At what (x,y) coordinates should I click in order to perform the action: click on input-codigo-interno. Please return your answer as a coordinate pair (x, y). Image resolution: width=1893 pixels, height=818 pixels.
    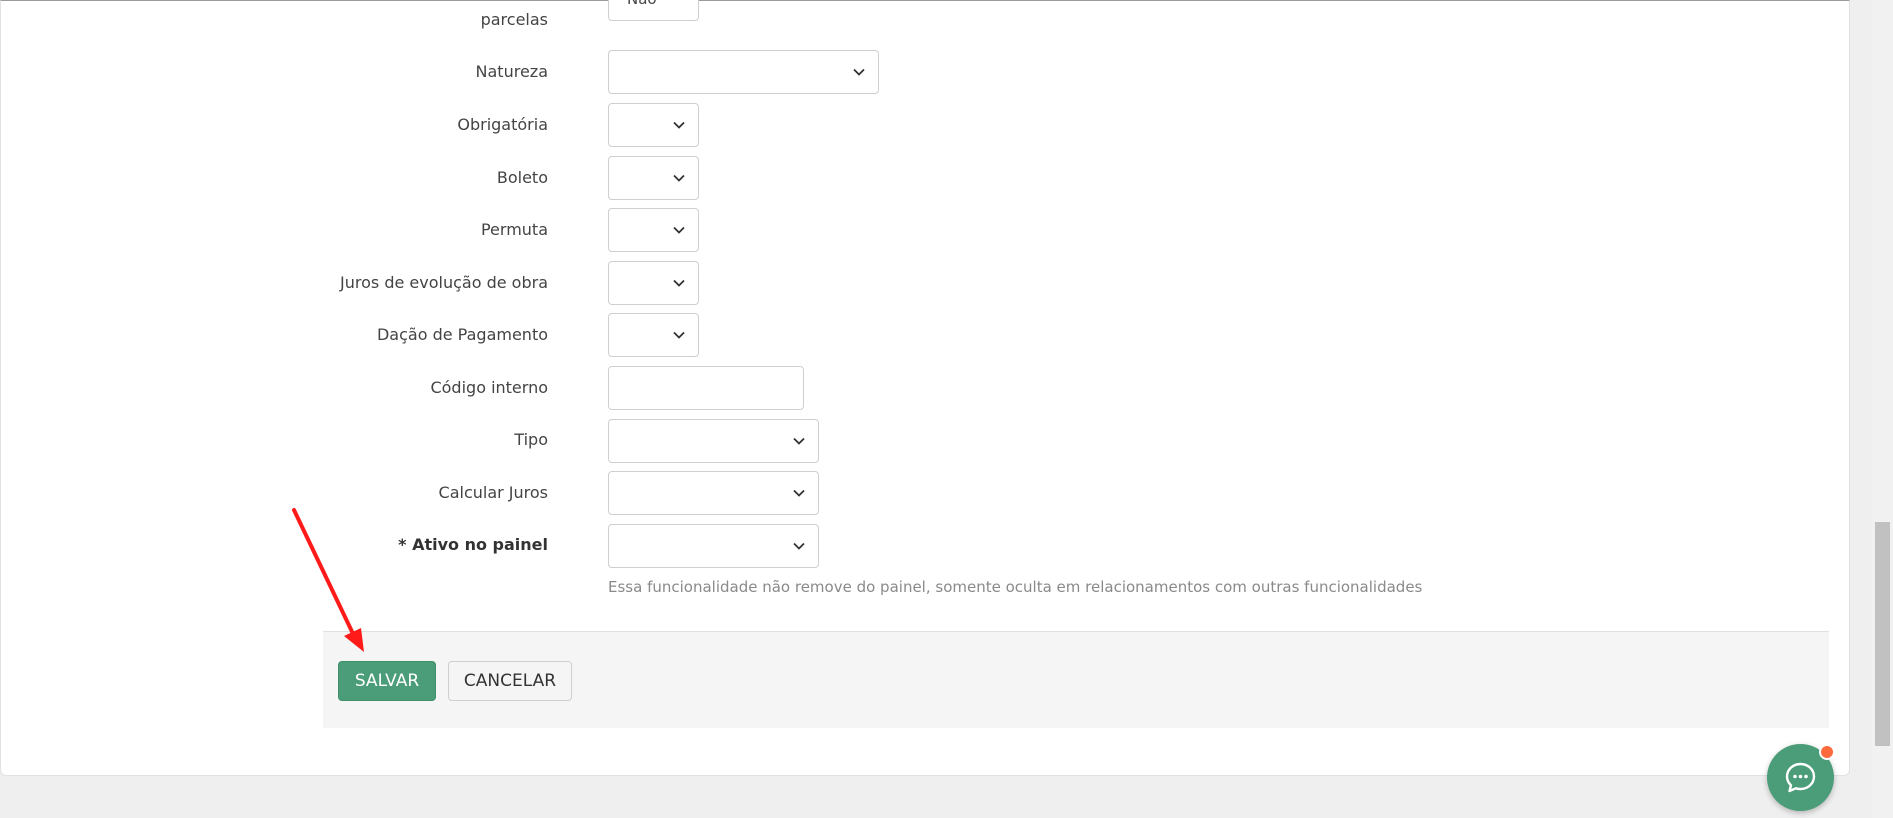
    Looking at the image, I should click on (706, 388).